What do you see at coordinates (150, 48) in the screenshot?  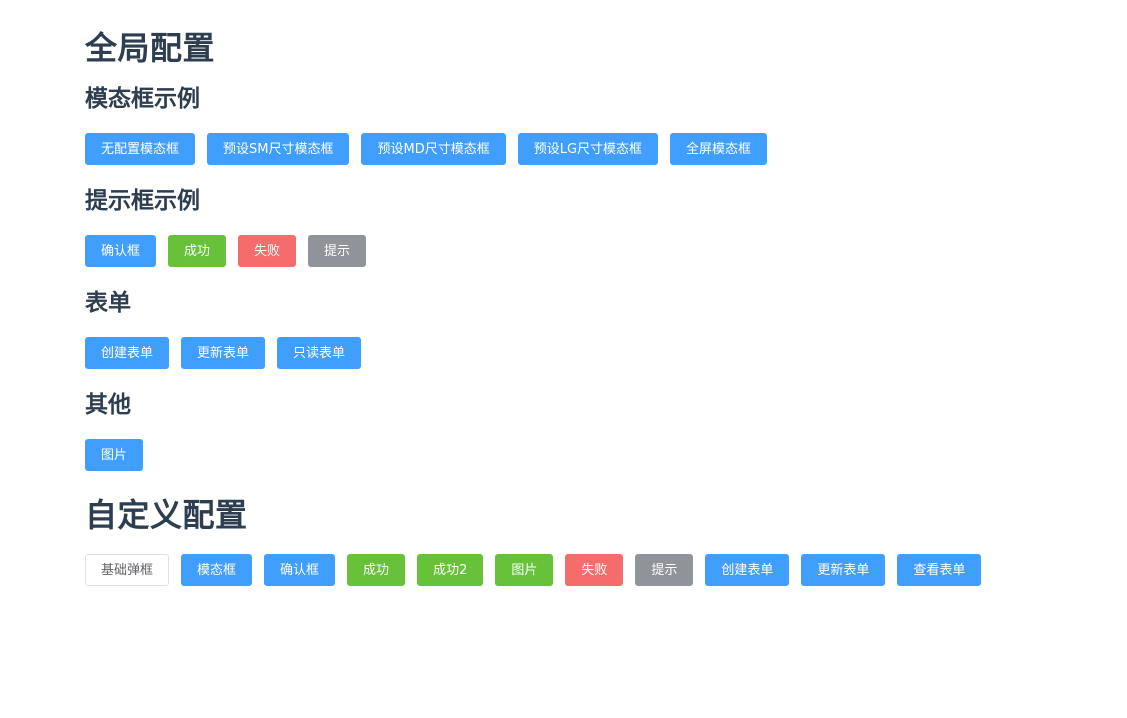 I see `global-config-title: 全局配置` at bounding box center [150, 48].